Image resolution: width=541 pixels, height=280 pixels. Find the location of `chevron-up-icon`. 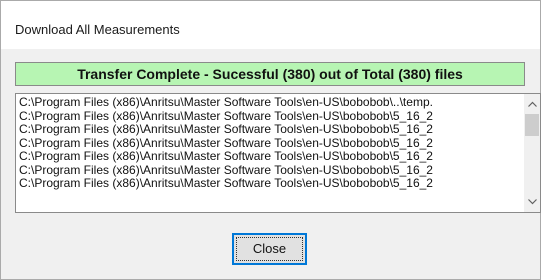

chevron-up-icon is located at coordinates (532, 104).